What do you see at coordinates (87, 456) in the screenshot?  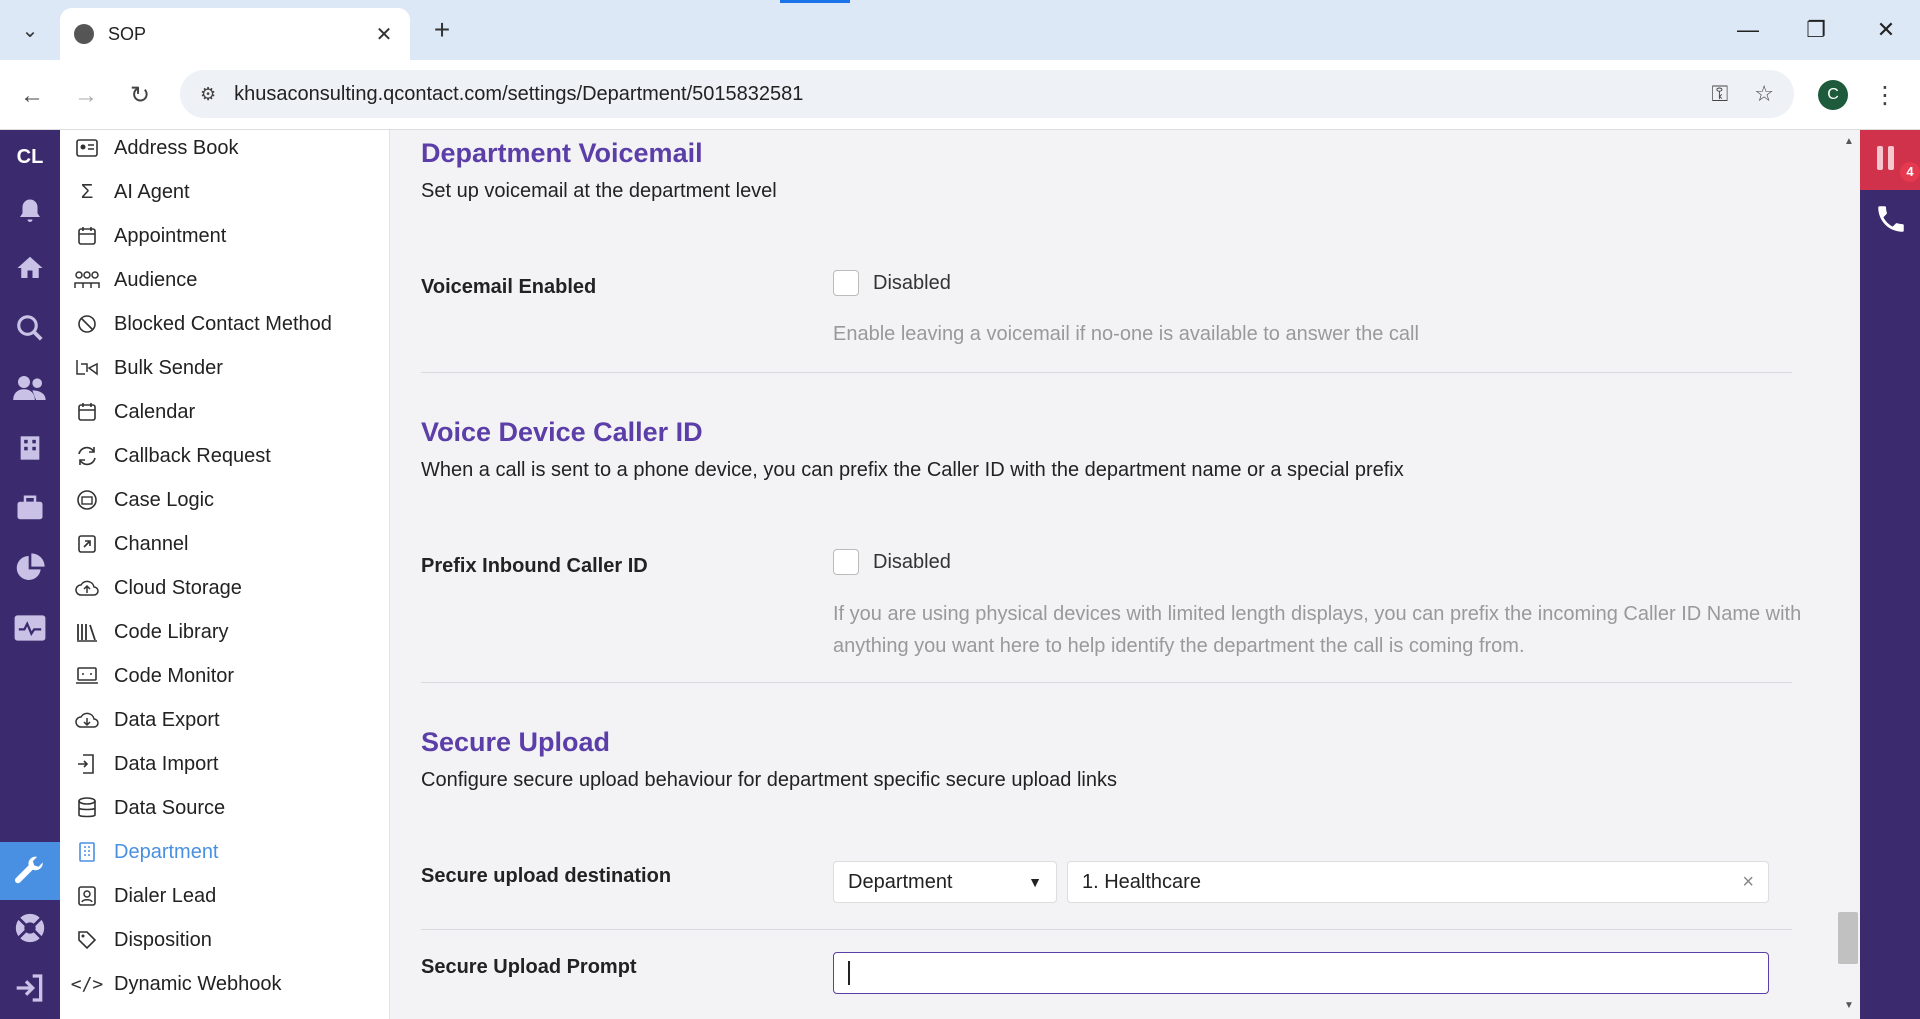 I see `callback-icon` at bounding box center [87, 456].